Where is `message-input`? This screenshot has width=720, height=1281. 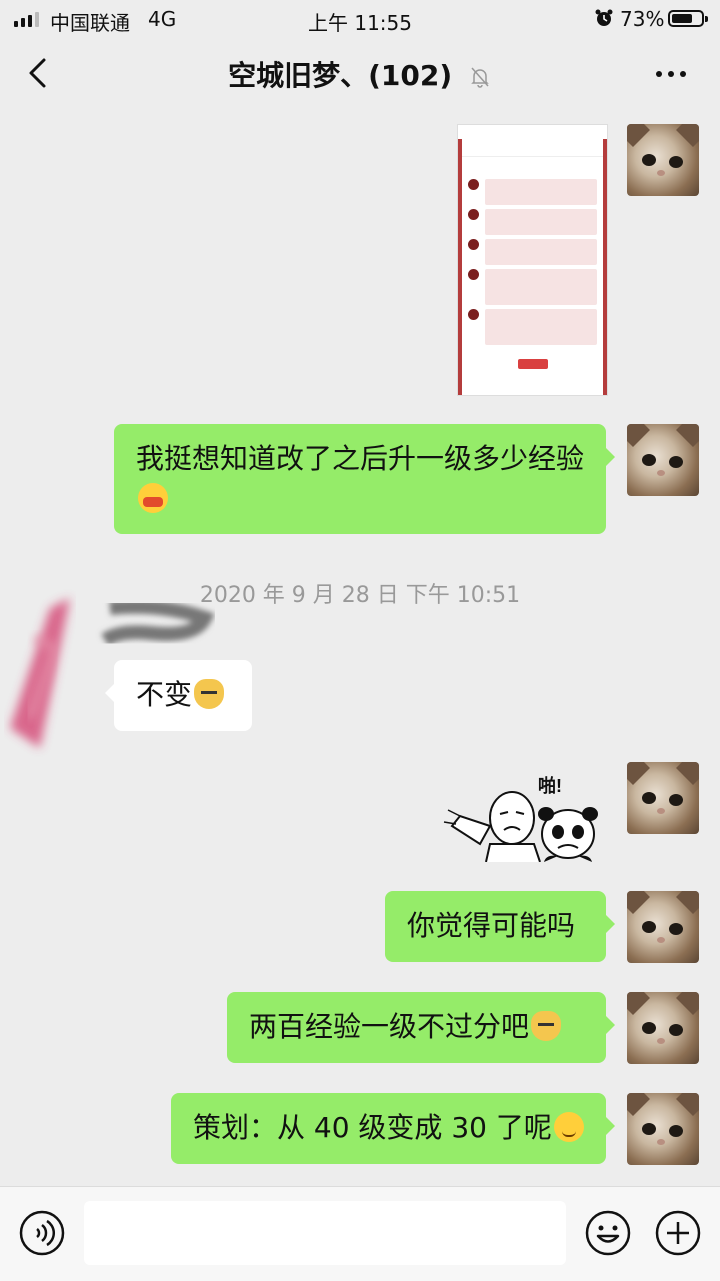
message-input is located at coordinates (325, 1233).